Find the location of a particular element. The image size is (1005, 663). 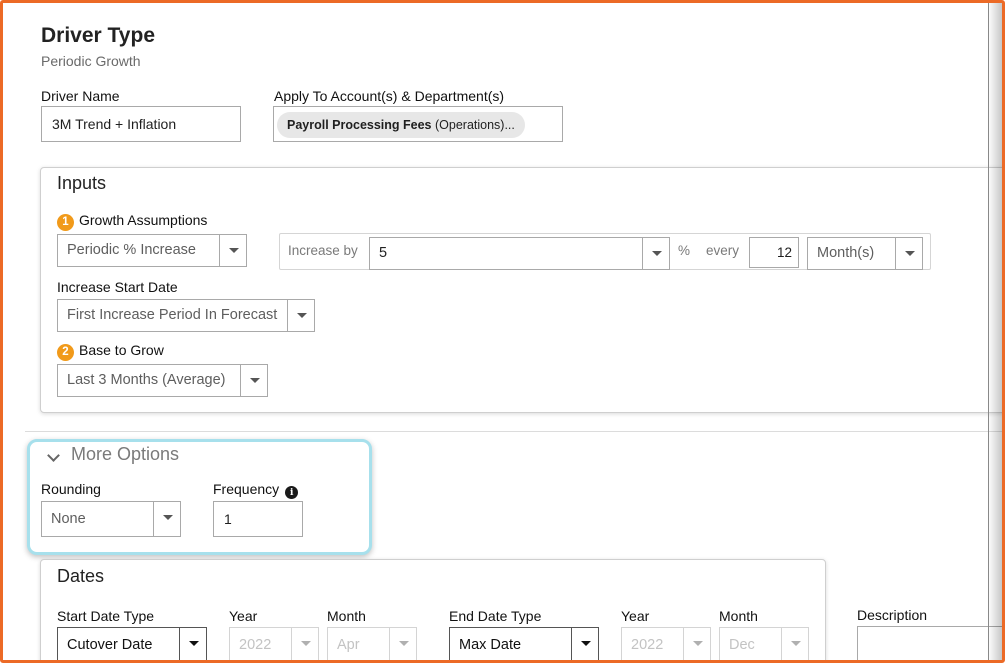

driver-name-label: Driver Name is located at coordinates (80, 96).